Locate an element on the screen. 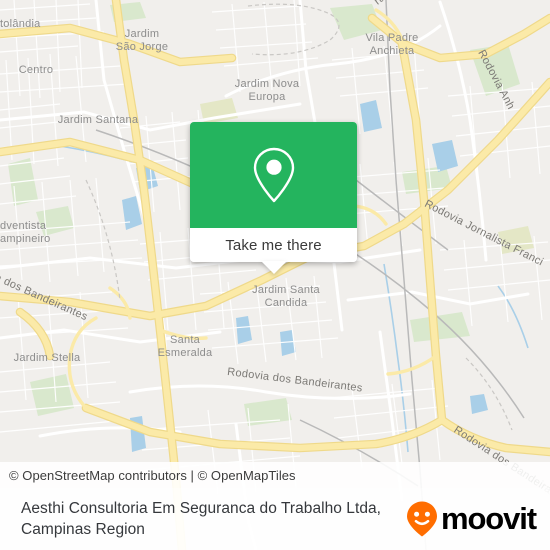 The image size is (550, 550). take-me-there-button: Take me there is located at coordinates (273, 245).